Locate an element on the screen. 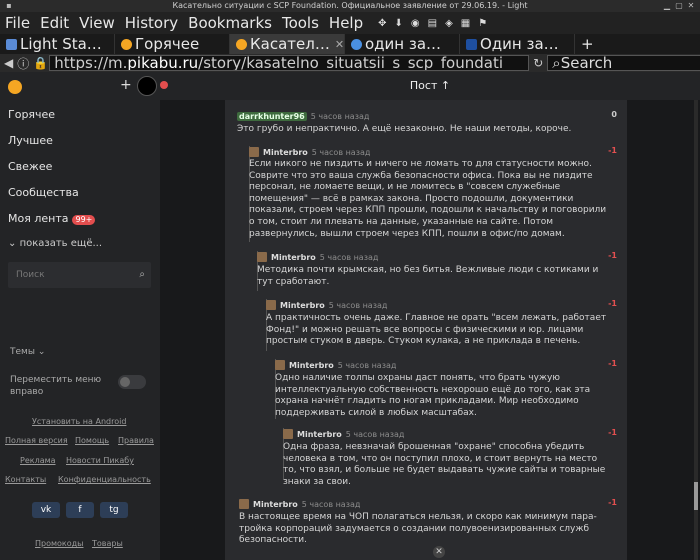 This screenshot has height=560, width=700. minimize-icon: ▁ is located at coordinates (667, 6).